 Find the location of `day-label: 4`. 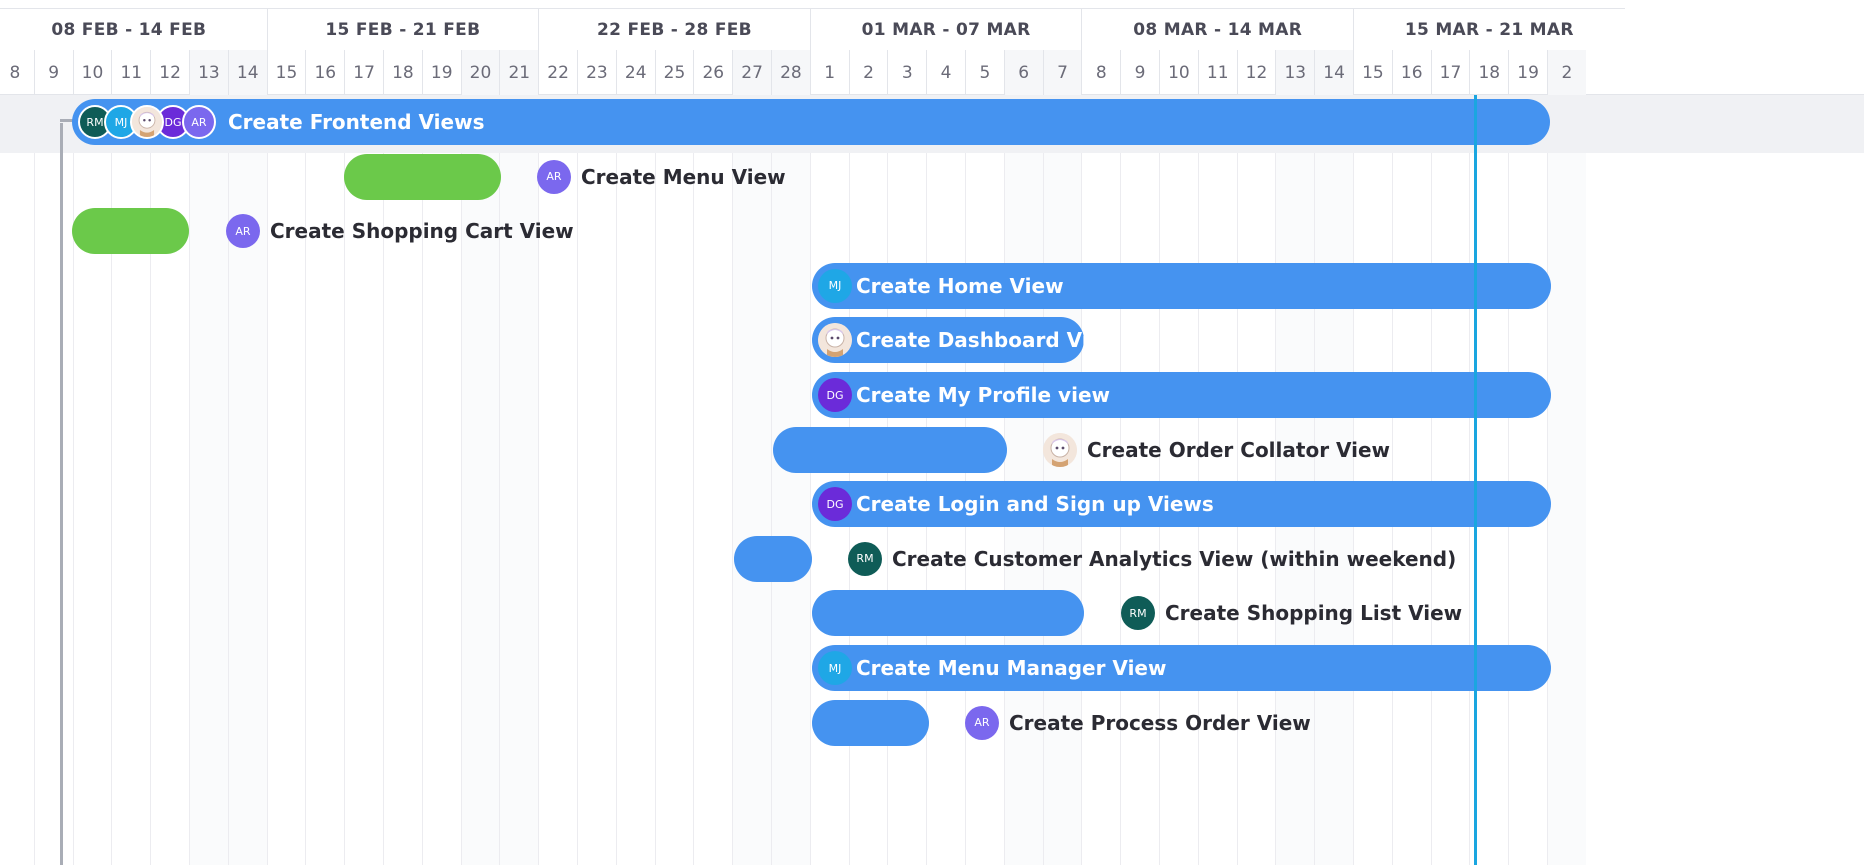

day-label: 4 is located at coordinates (945, 72).